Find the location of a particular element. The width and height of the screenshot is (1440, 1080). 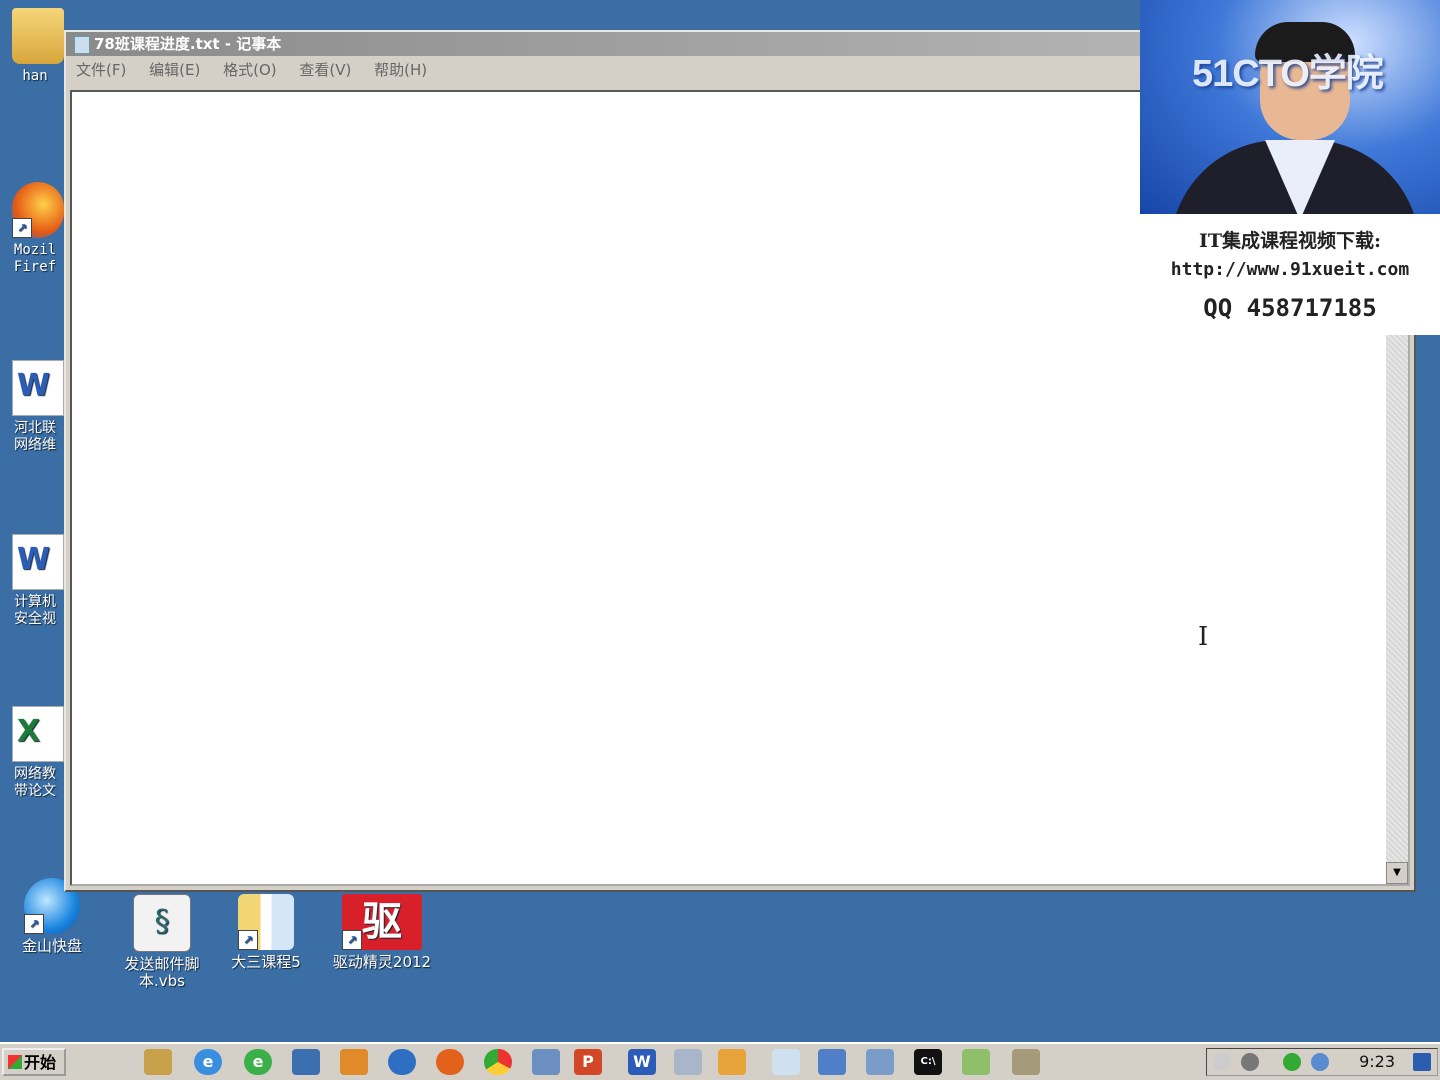

desktop-icon-label: 河北联 网络维 is located at coordinates (35, 436).